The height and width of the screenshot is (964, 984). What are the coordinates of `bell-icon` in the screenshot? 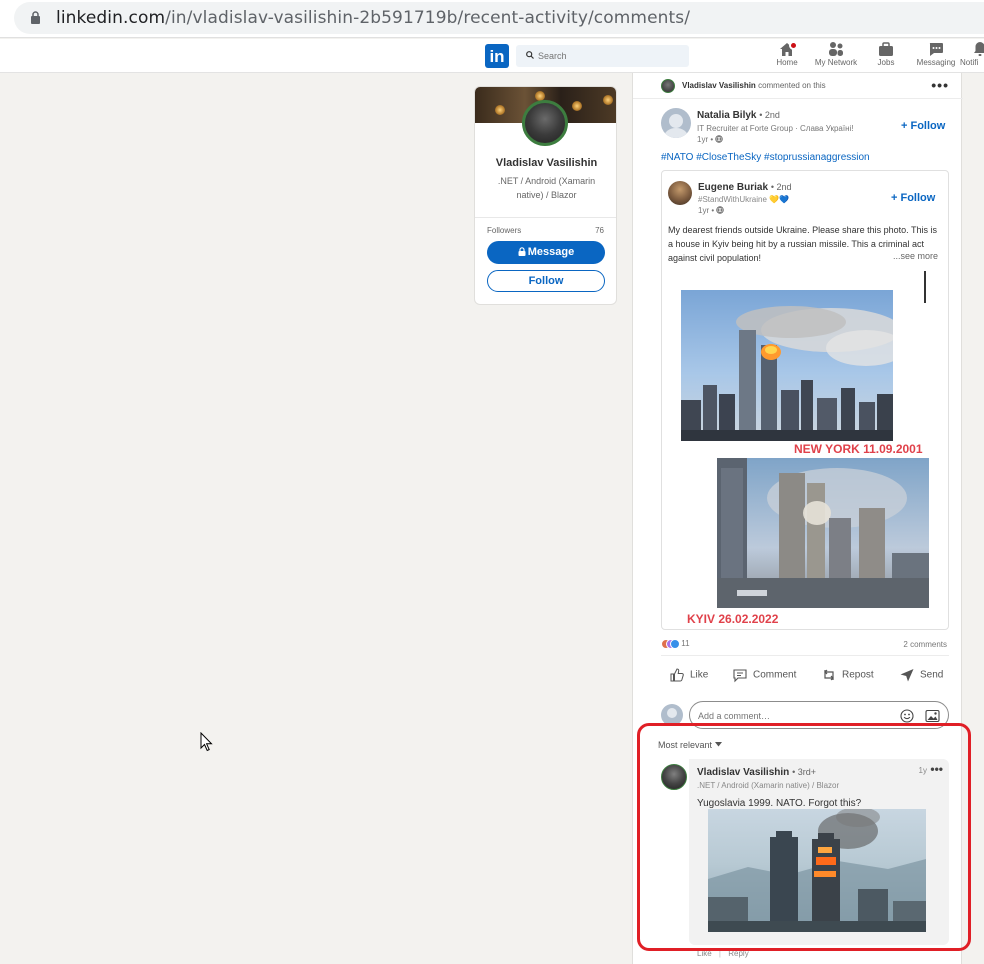 It's located at (979, 49).